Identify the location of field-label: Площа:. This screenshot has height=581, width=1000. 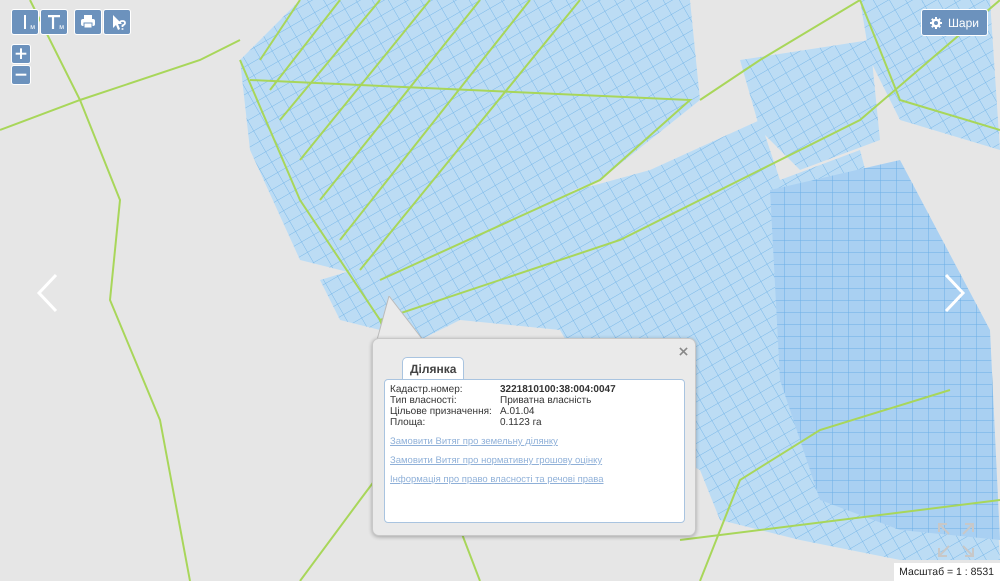
(408, 422).